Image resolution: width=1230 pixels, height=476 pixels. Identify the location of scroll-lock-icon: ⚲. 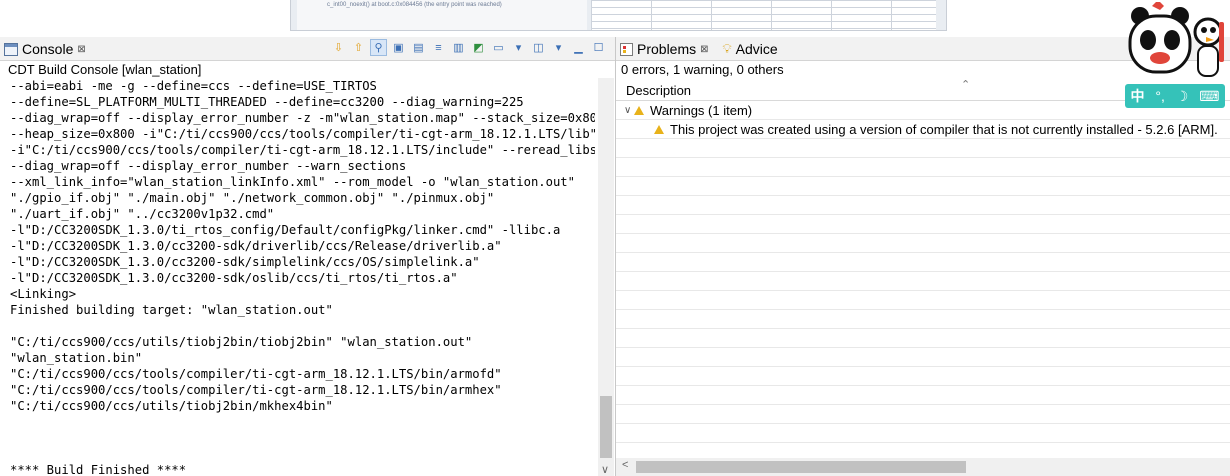
(378, 47).